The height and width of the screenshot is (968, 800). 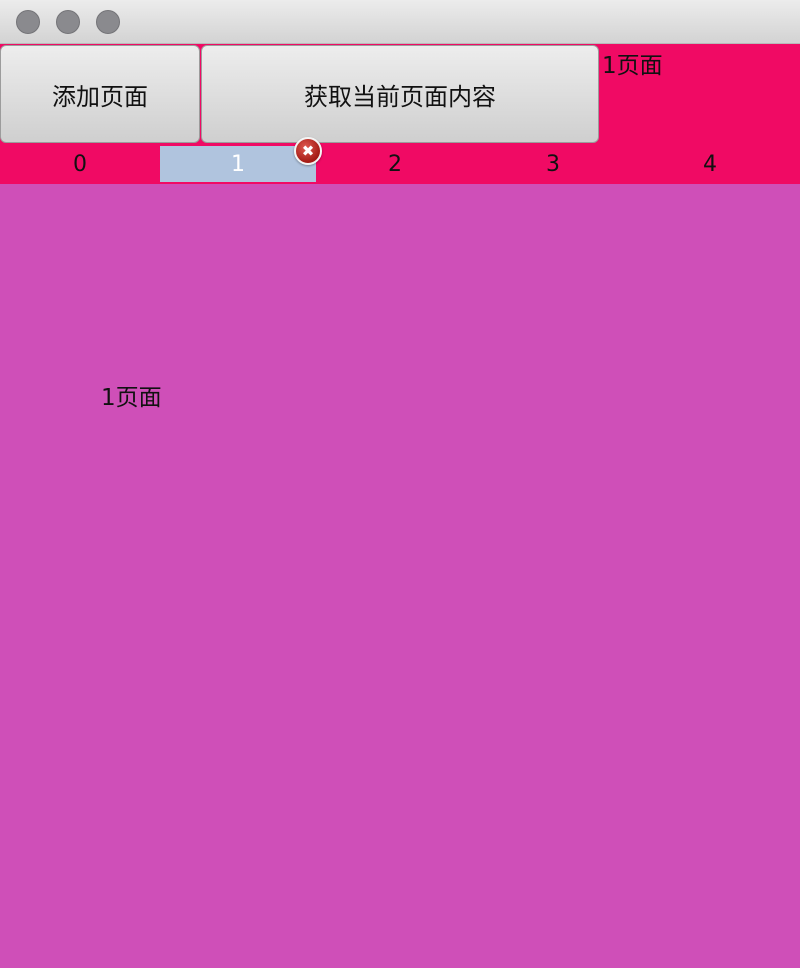 What do you see at coordinates (395, 164) in the screenshot?
I see `tab-2: 2` at bounding box center [395, 164].